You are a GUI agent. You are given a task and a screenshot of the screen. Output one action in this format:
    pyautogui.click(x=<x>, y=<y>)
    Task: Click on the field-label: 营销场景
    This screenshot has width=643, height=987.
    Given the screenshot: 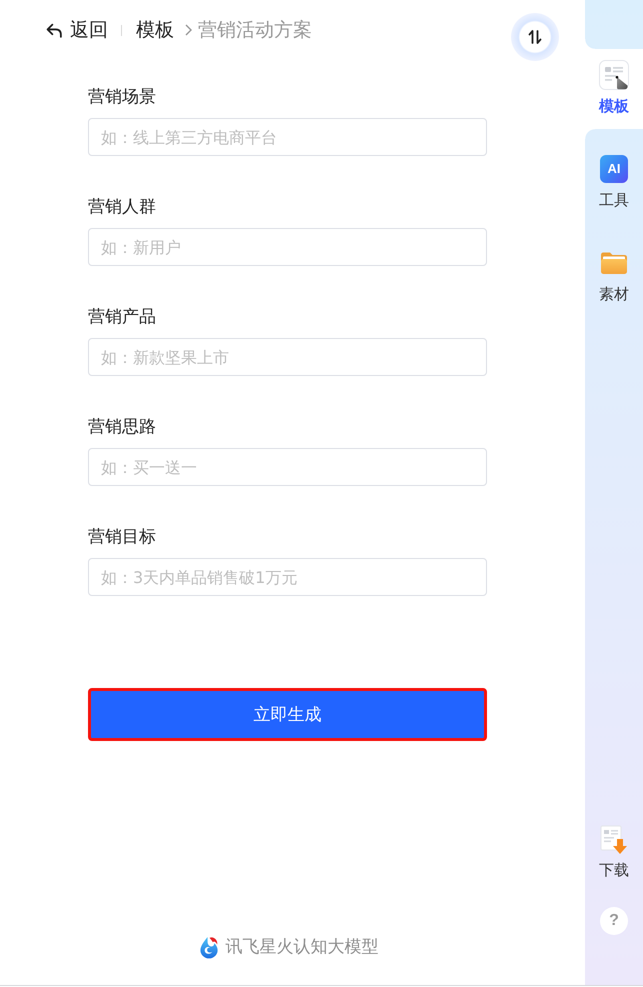 What is the action you would take?
    pyautogui.click(x=122, y=97)
    